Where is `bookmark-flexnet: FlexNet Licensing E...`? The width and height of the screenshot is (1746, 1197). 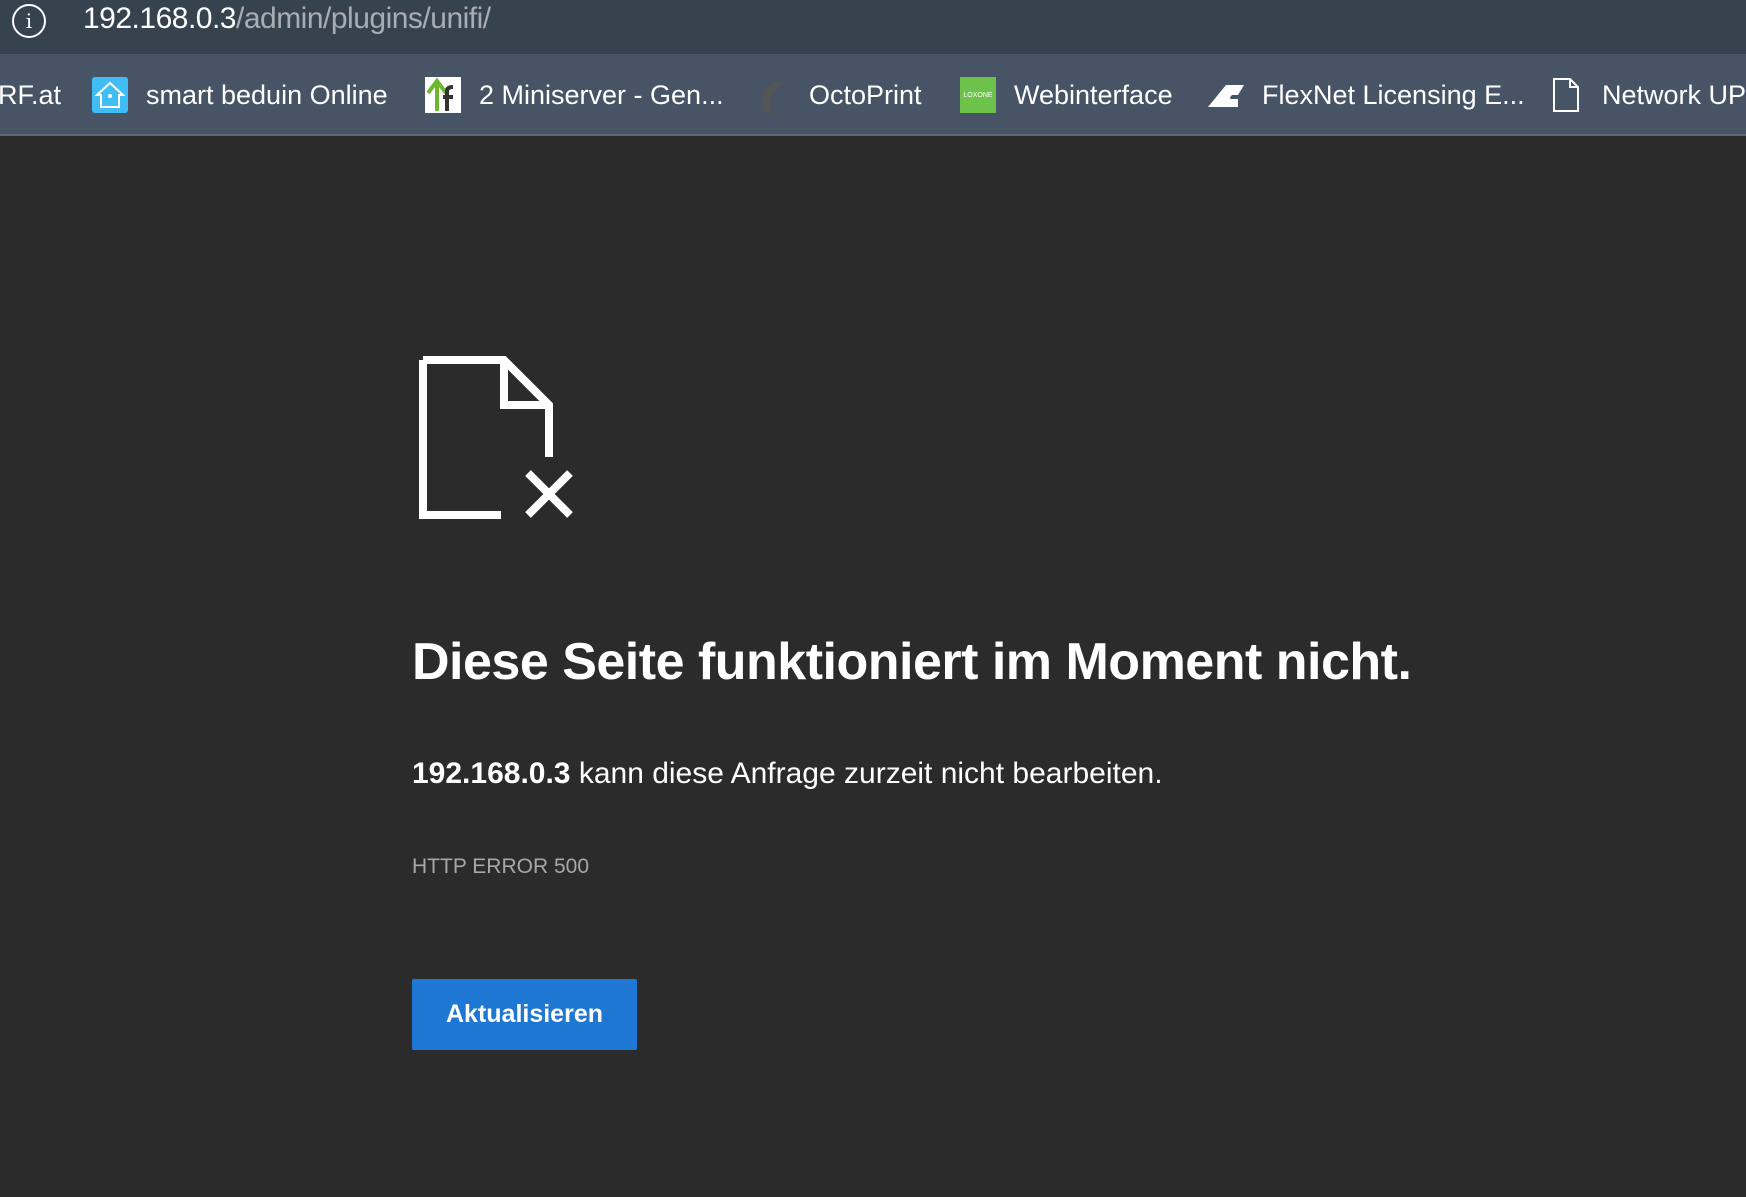
bookmark-flexnet: FlexNet Licensing E... is located at coordinates (1366, 95).